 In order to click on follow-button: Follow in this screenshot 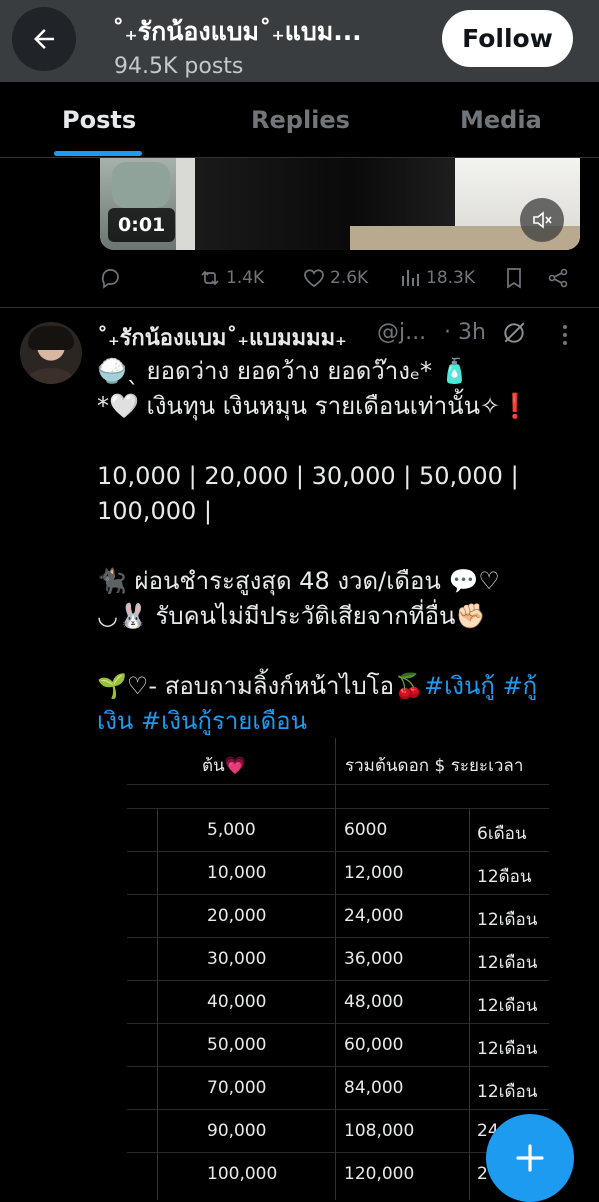, I will do `click(507, 38)`.